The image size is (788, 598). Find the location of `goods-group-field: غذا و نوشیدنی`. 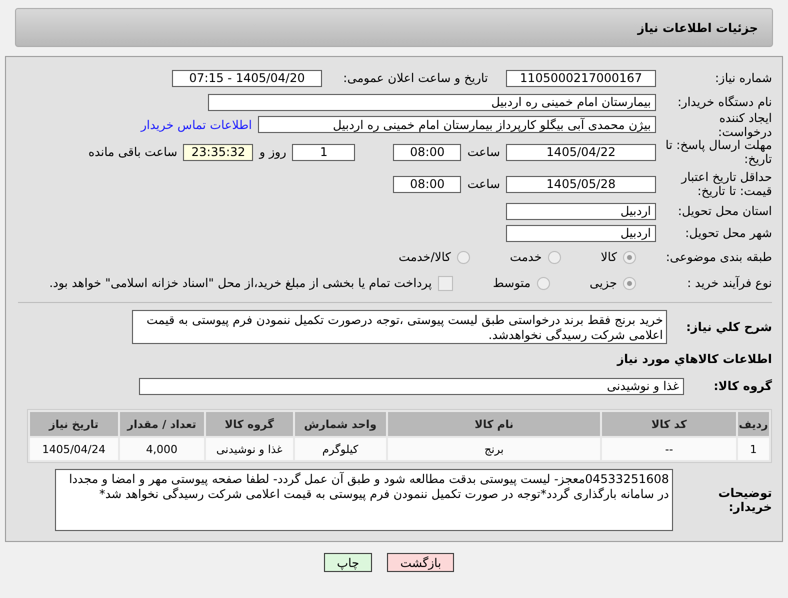

goods-group-field: غذا و نوشیدنی is located at coordinates (411, 386).